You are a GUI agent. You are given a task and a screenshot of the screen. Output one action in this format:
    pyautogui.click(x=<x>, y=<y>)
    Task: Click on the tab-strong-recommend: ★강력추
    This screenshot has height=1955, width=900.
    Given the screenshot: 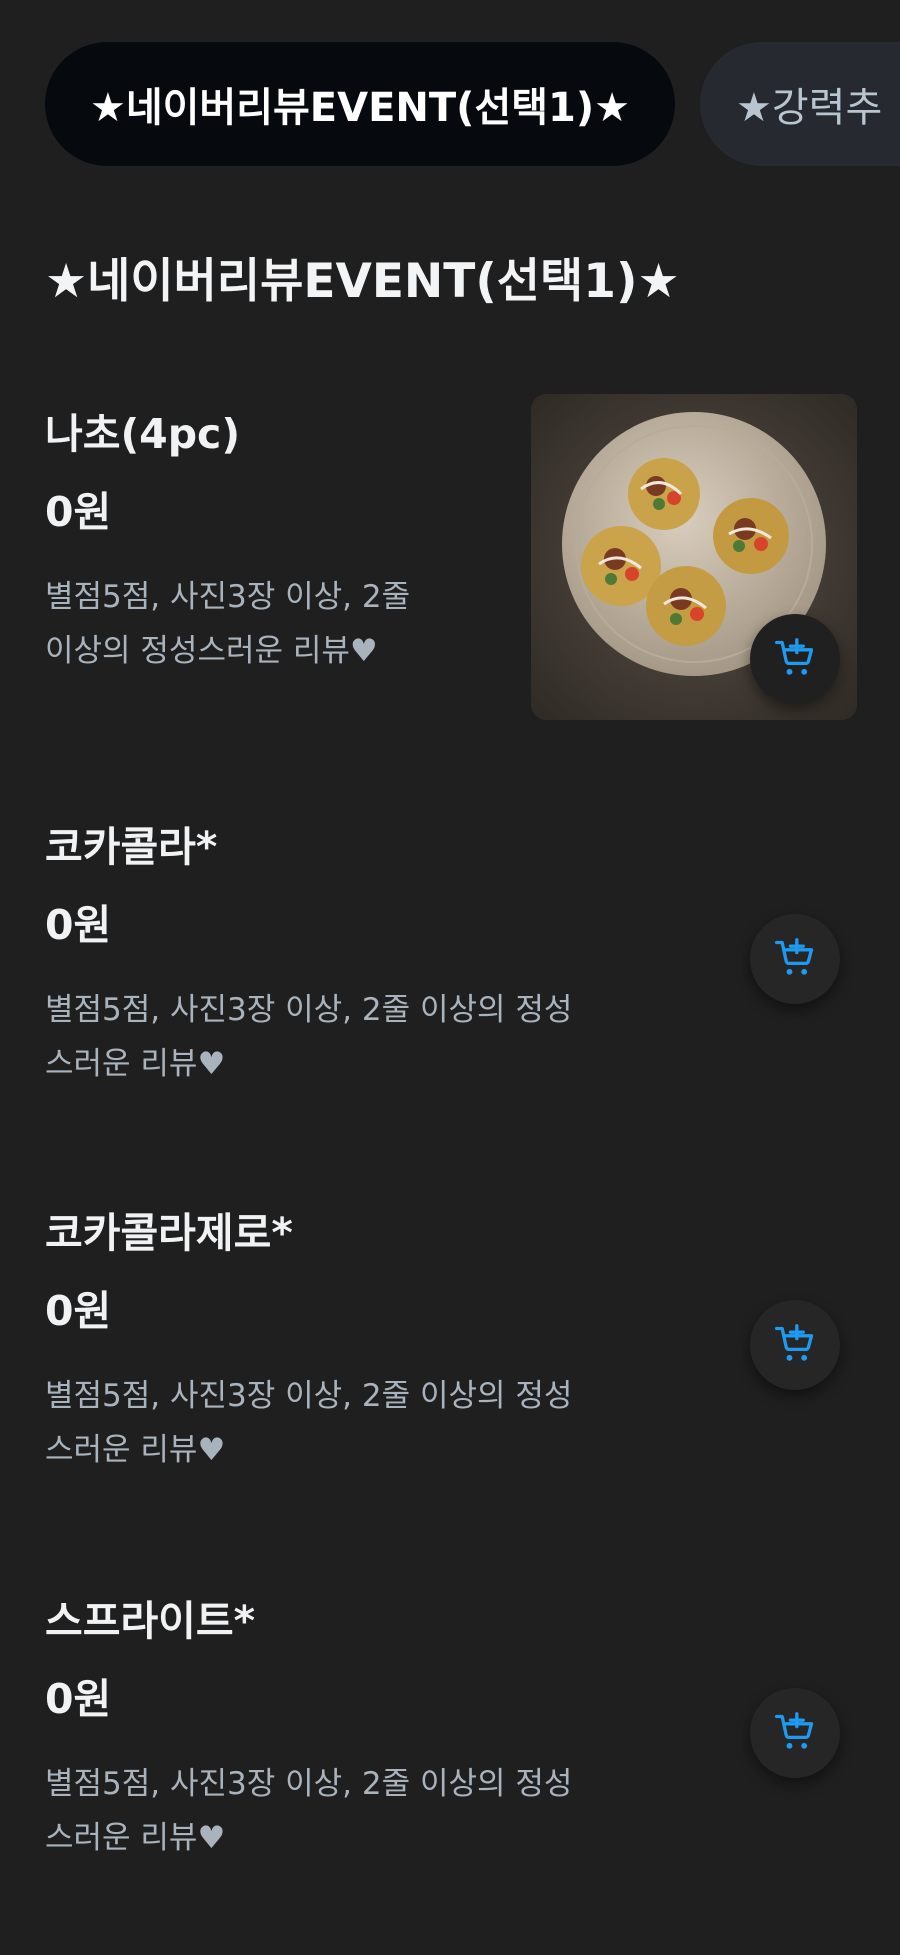 What is the action you would take?
    pyautogui.click(x=800, y=104)
    